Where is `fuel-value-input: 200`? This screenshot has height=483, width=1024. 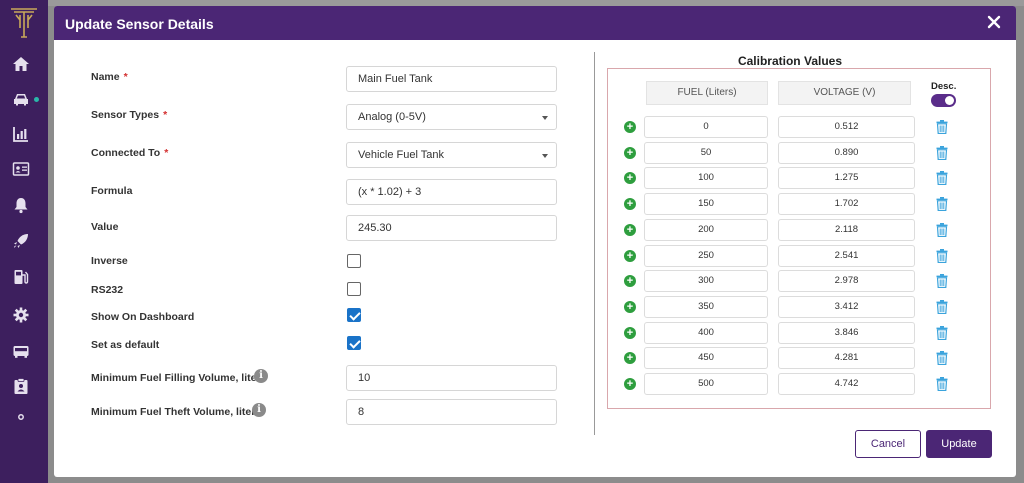
fuel-value-input: 200 is located at coordinates (706, 230).